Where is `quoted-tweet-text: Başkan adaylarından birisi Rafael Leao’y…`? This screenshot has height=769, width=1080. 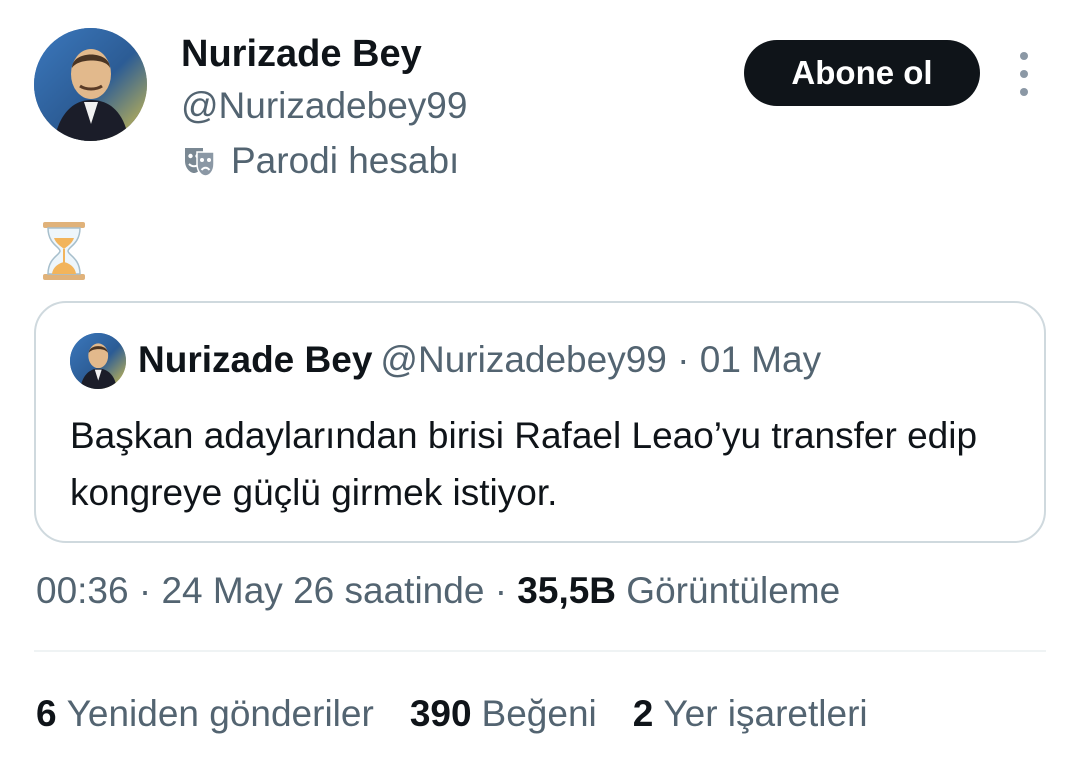 quoted-tweet-text: Başkan adaylarından birisi Rafael Leao’y… is located at coordinates (524, 464).